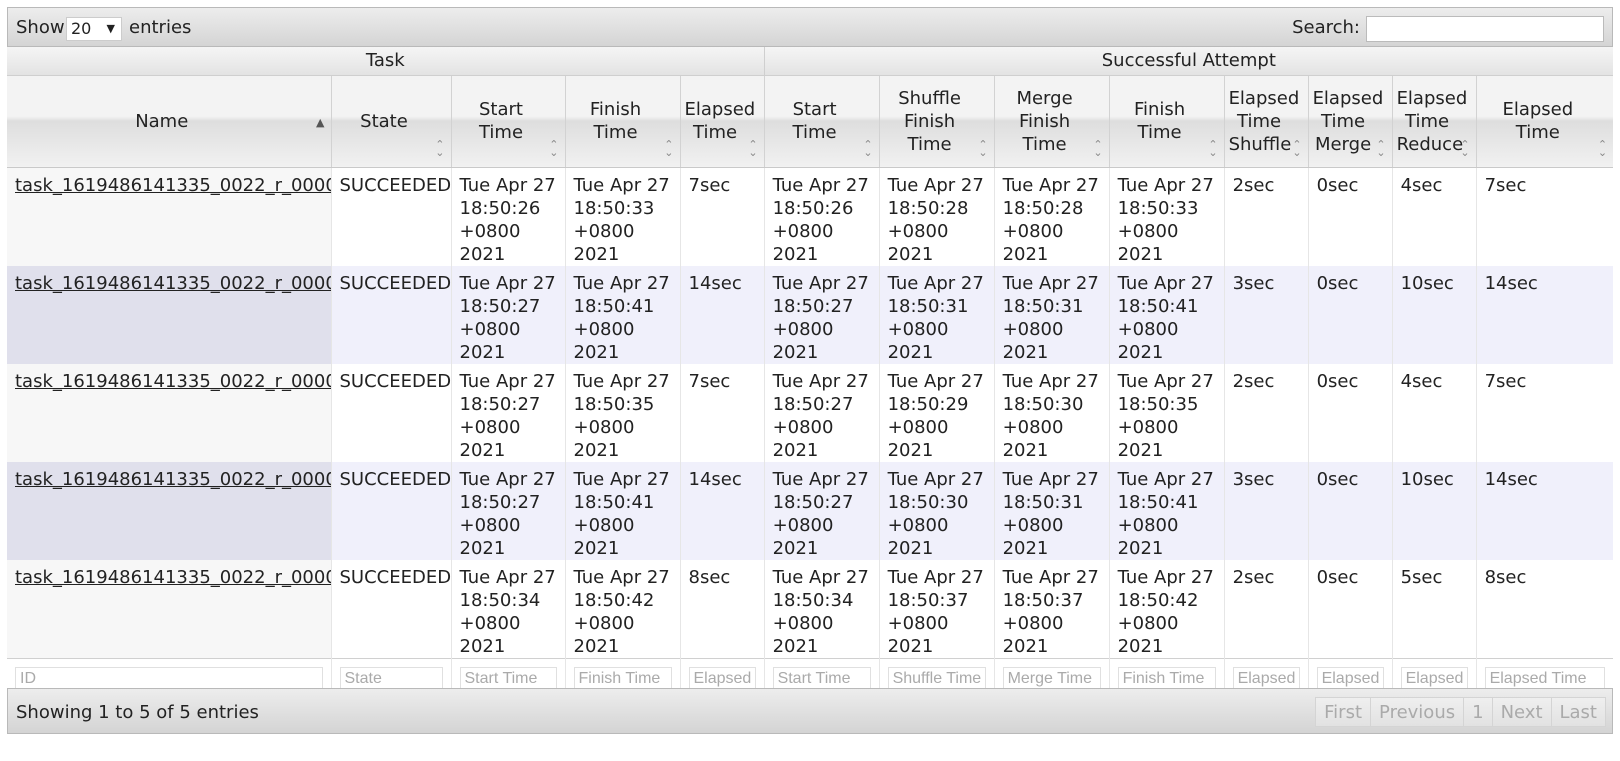  I want to click on table-cell-elapsed-time-shuffle: 3sec, so click(1266, 510).